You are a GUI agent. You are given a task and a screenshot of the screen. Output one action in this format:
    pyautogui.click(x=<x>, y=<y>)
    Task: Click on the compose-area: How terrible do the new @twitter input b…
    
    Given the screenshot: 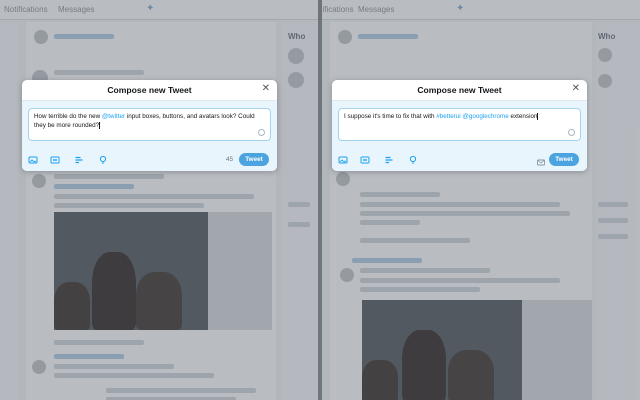 What is the action you would take?
    pyautogui.click(x=149, y=136)
    